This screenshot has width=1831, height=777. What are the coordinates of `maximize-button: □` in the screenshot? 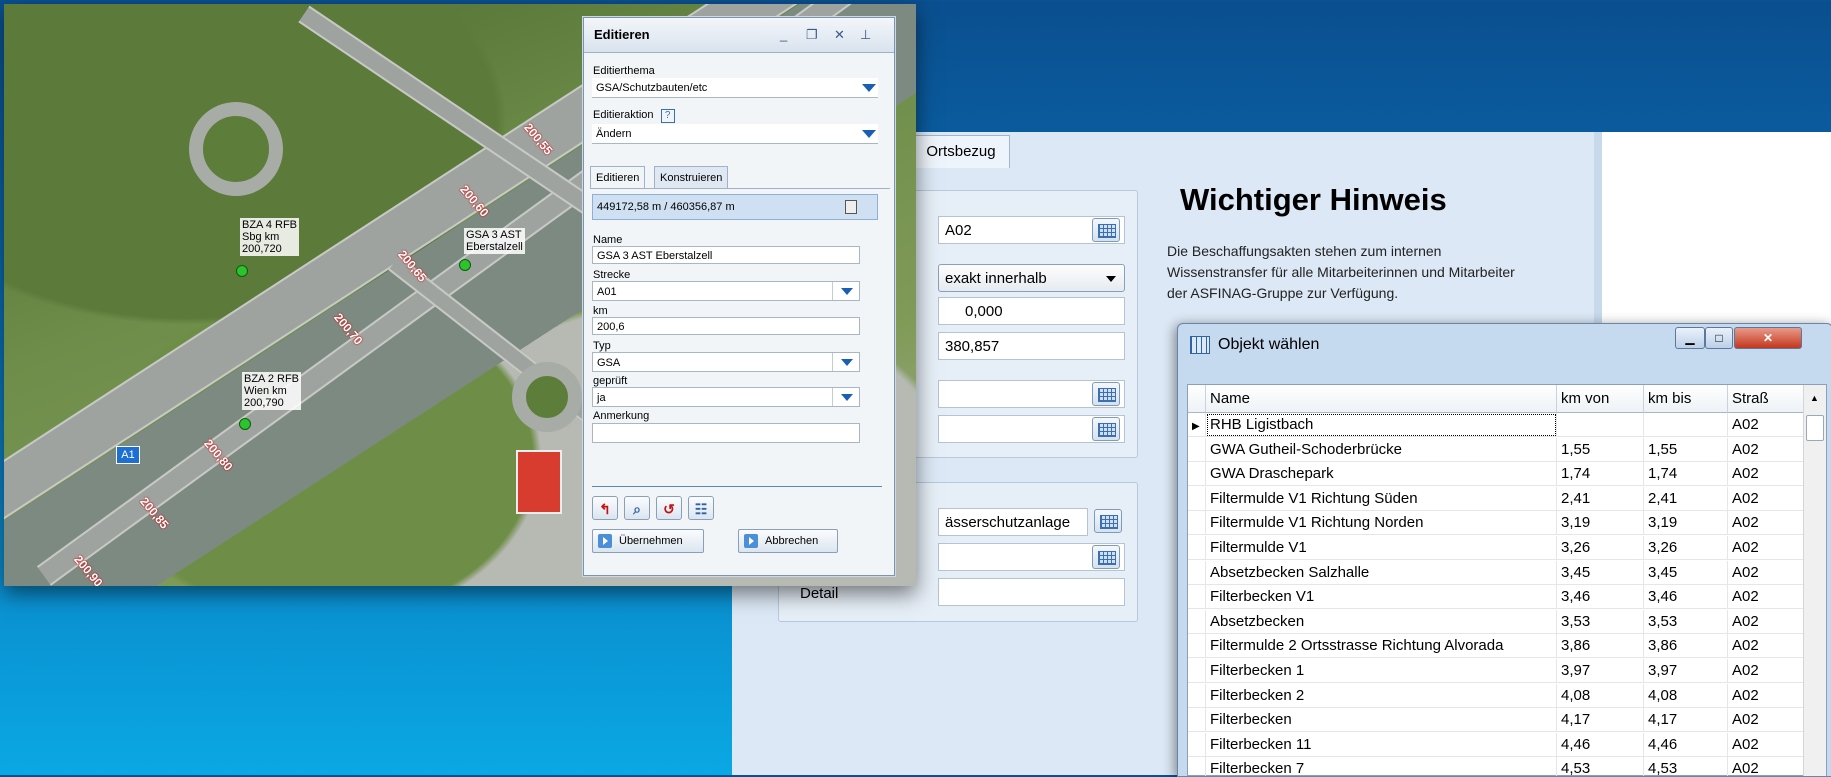 It's located at (1719, 338).